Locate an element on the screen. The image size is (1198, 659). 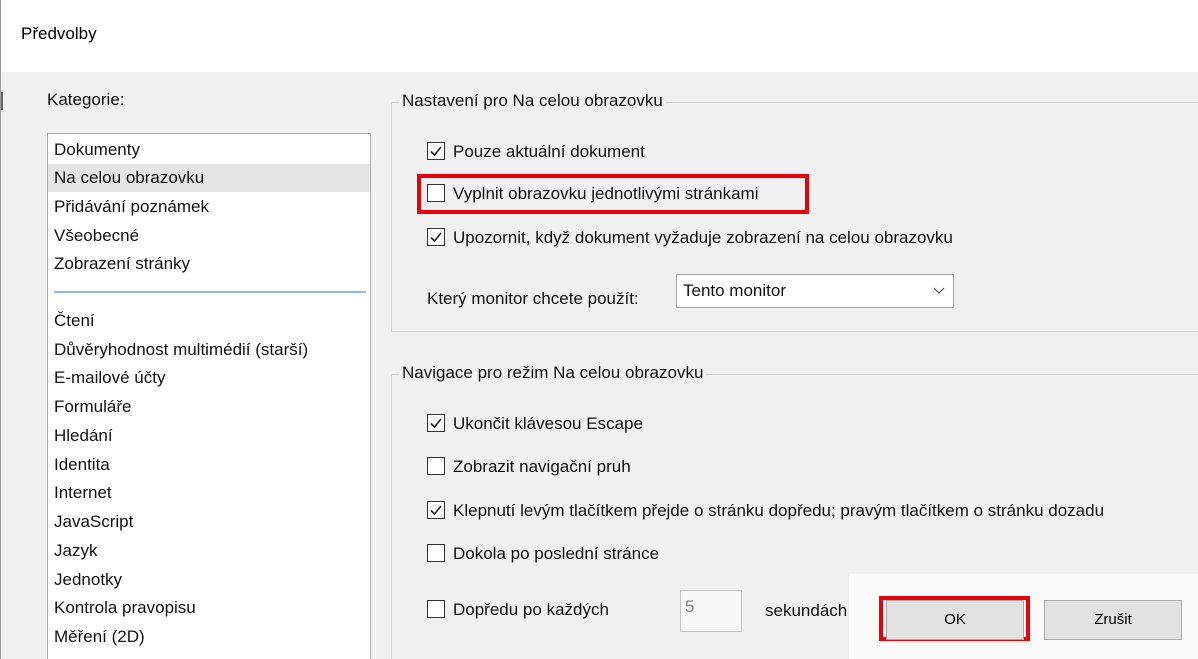
category-item-cteni: Čtení is located at coordinates (209, 321).